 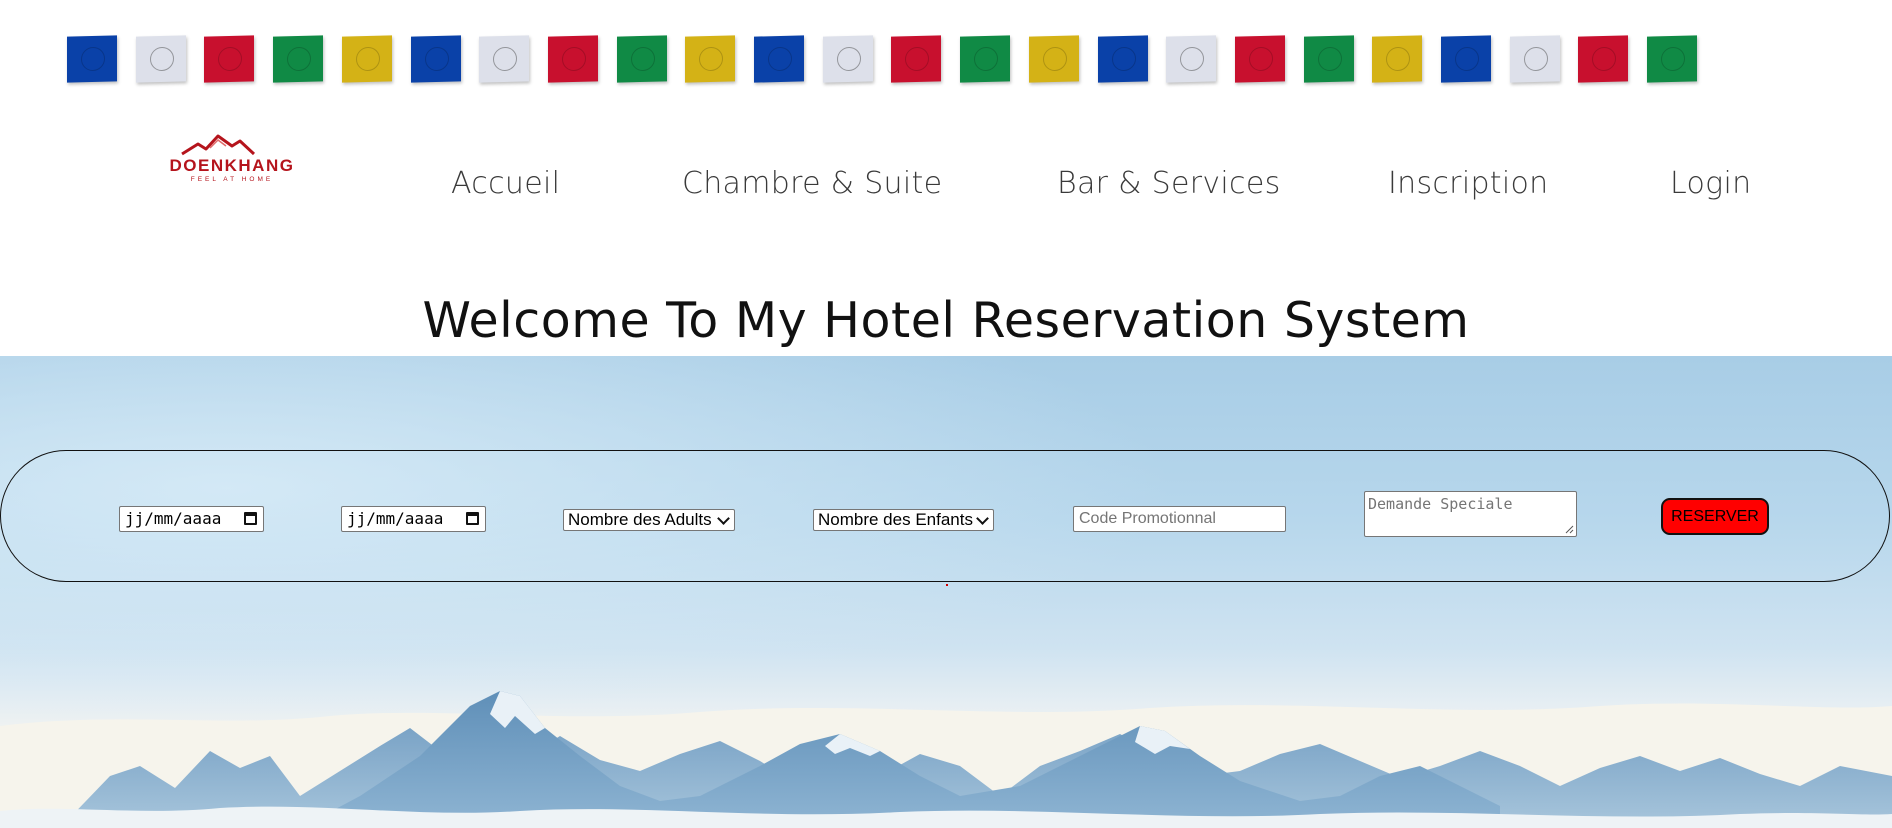 What do you see at coordinates (1470, 514) in the screenshot?
I see `special-request-textarea: Demande Speciale` at bounding box center [1470, 514].